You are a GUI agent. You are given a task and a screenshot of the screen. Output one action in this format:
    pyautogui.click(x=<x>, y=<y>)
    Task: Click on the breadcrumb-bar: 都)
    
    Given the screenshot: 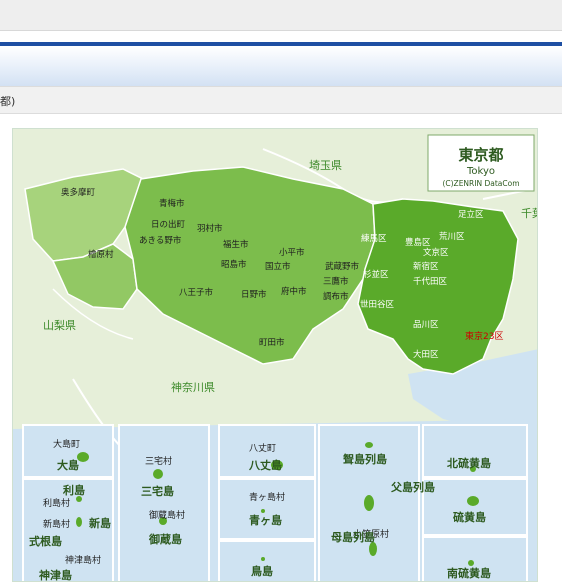 What is the action you would take?
    pyautogui.click(x=281, y=100)
    